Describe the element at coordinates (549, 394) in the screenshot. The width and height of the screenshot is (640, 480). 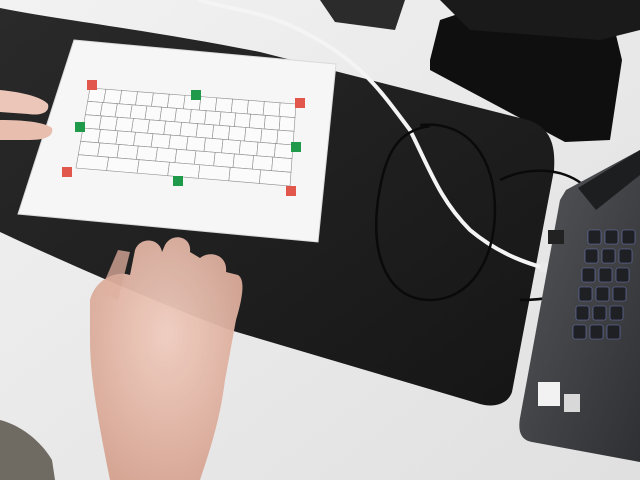
I see `laptop-sticker` at that location.